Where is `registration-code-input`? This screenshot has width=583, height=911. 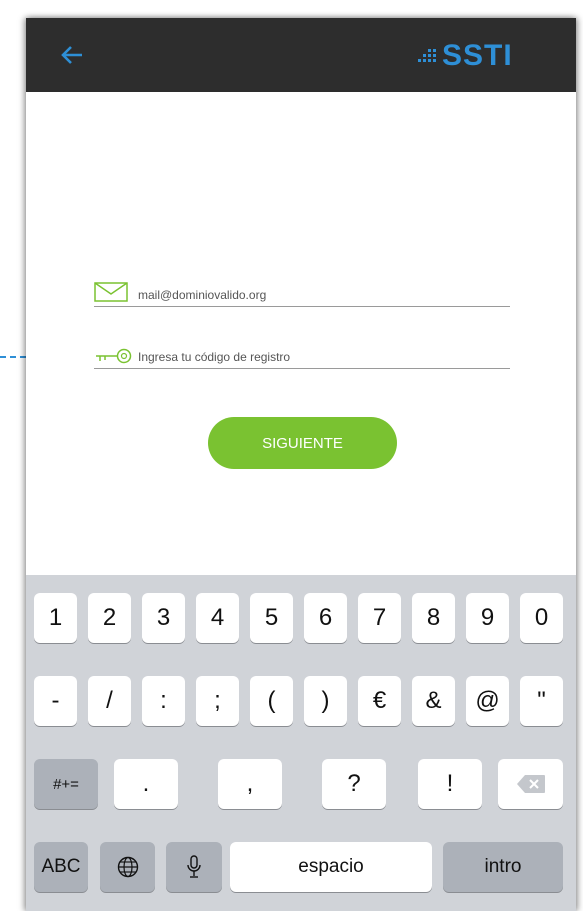
registration-code-input is located at coordinates (318, 357).